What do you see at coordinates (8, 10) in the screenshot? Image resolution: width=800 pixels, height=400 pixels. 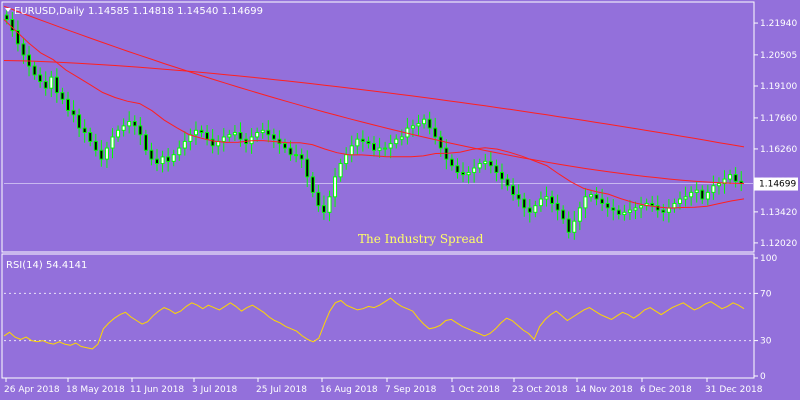 I see `dropdown-triangle-icon` at bounding box center [8, 10].